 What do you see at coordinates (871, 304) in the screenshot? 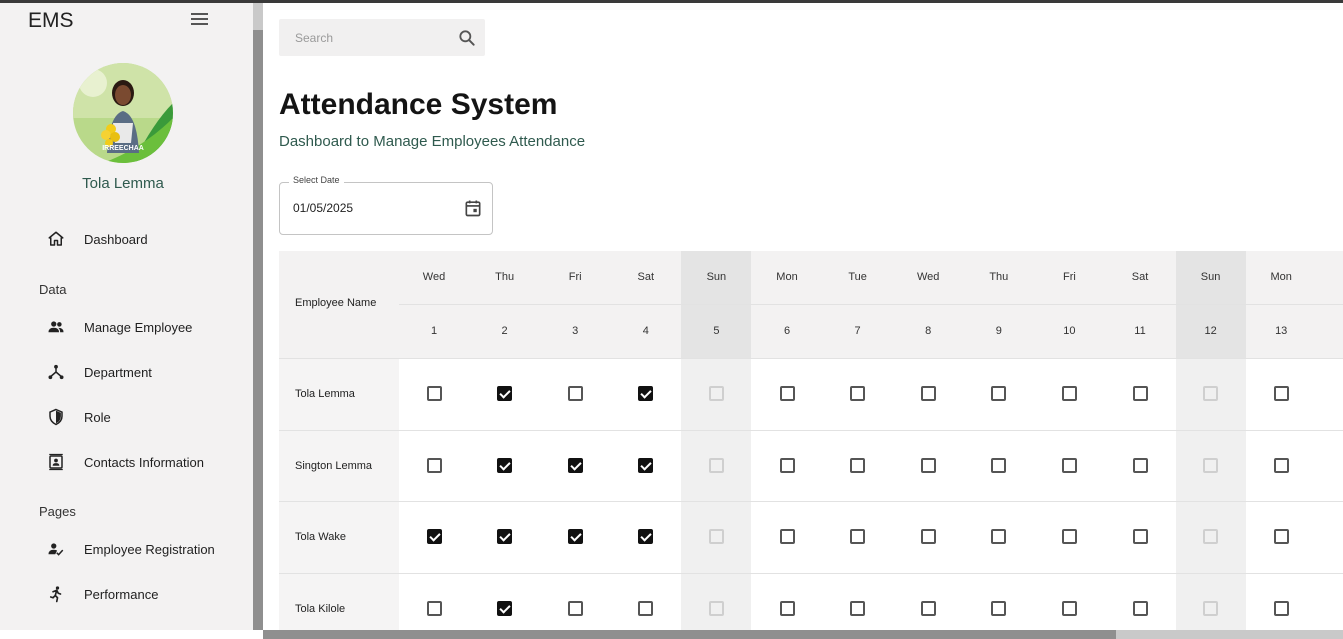
I see `header-divider` at bounding box center [871, 304].